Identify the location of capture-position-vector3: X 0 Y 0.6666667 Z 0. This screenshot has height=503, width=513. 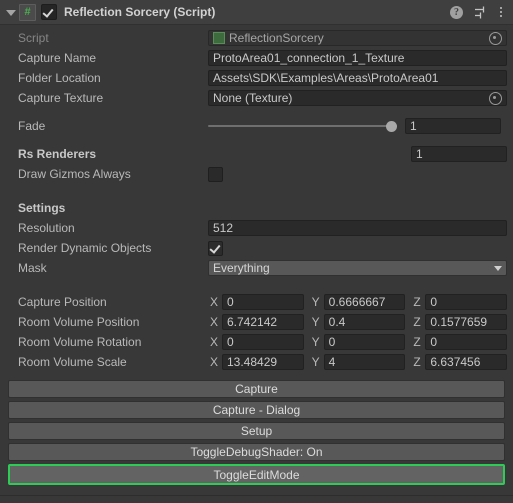
(358, 302).